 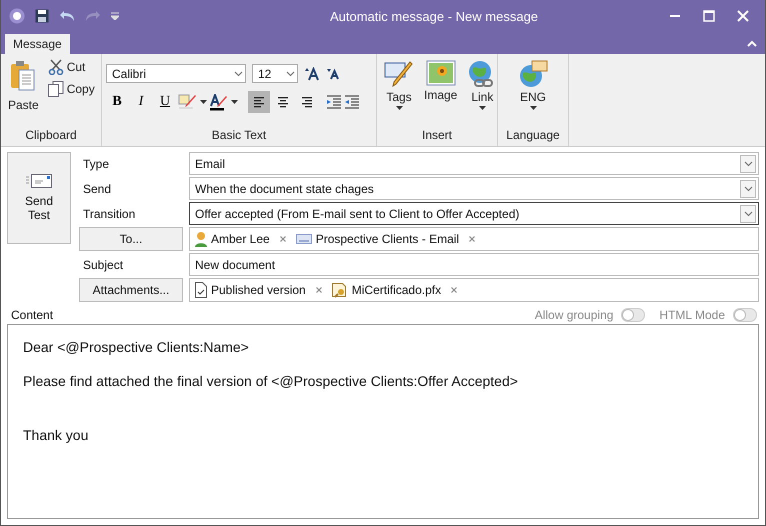 What do you see at coordinates (97, 189) in the screenshot?
I see `field-label: Send` at bounding box center [97, 189].